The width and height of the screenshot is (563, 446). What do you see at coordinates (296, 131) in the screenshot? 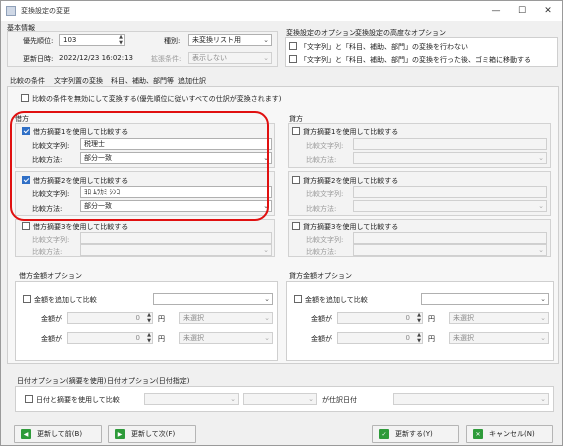
I see `credit1-checkbox` at bounding box center [296, 131].